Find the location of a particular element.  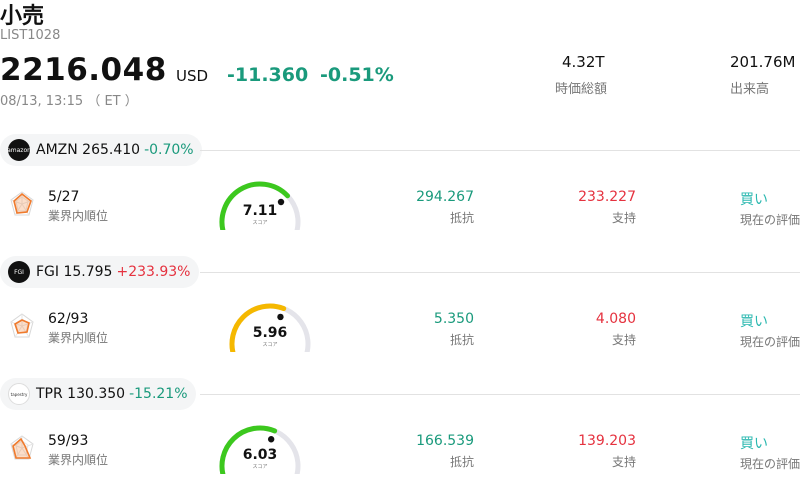

support-value: 4.080 is located at coordinates (615, 319).